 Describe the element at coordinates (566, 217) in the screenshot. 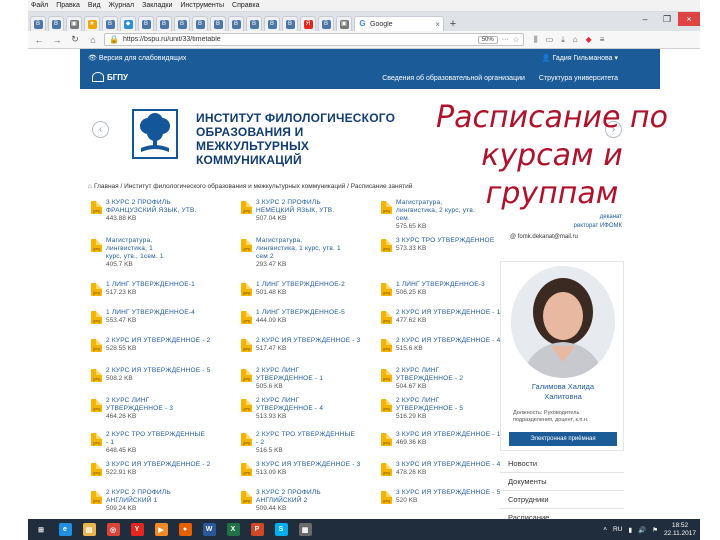

I see `contact-link-dean: деканат` at that location.